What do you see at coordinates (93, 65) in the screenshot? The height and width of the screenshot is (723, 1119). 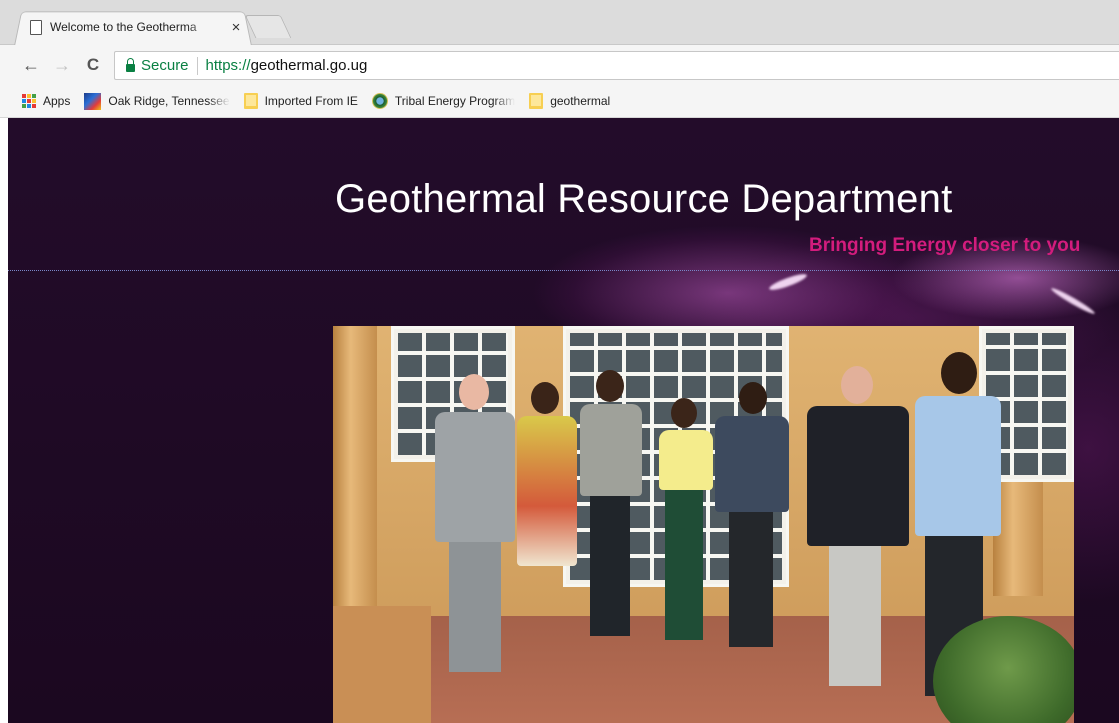 I see `reload-icon: C` at bounding box center [93, 65].